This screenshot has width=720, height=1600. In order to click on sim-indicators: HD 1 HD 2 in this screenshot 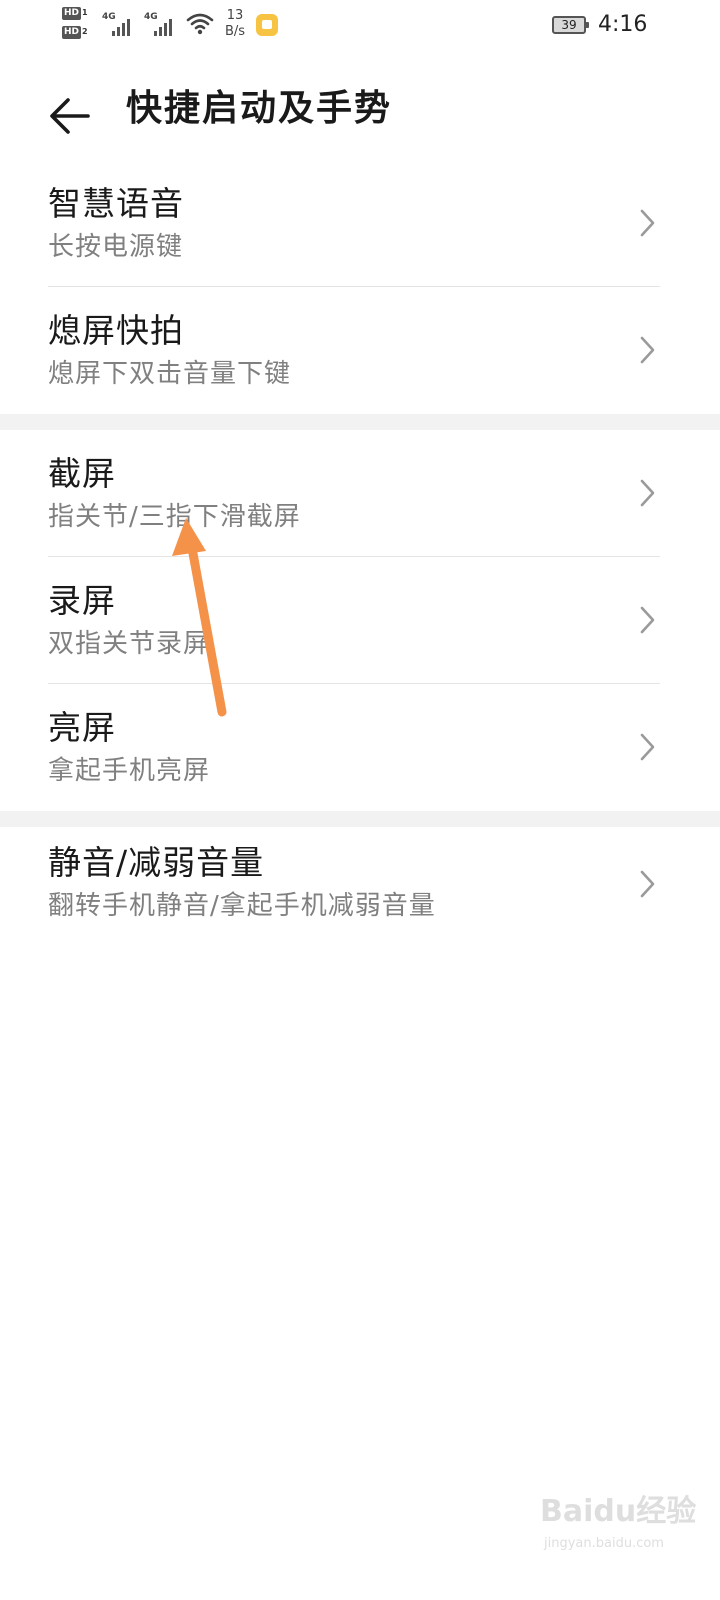, I will do `click(79, 25)`.